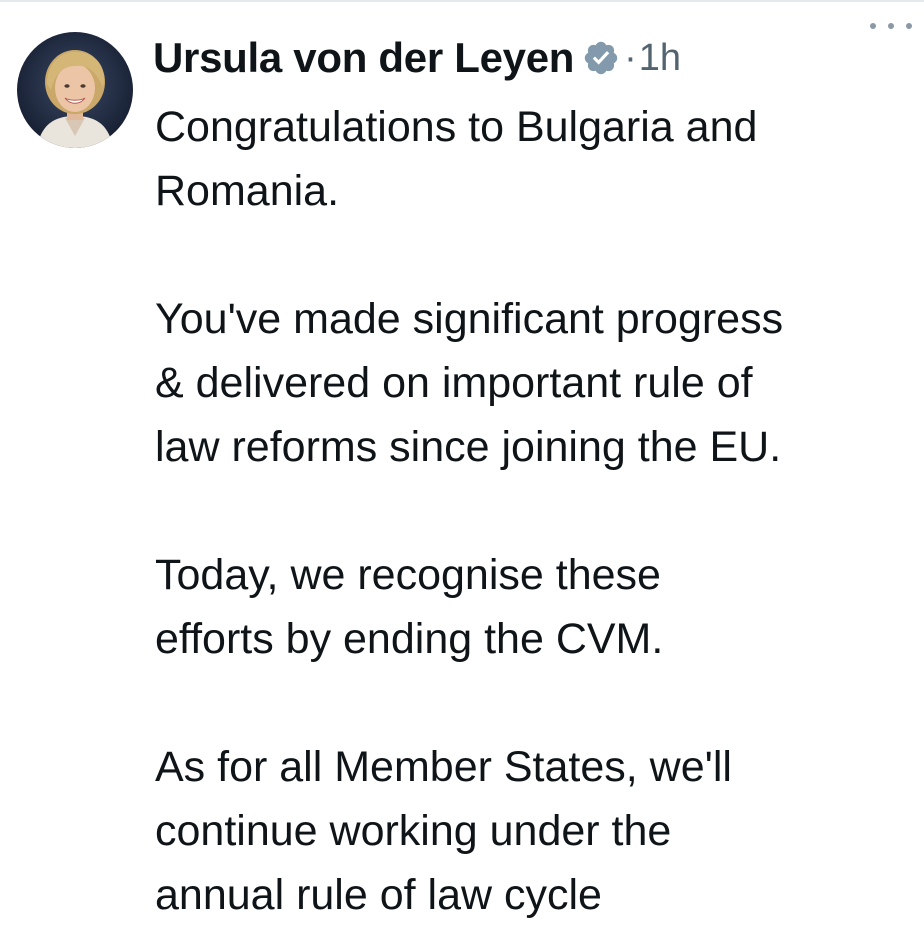 The image size is (924, 949). What do you see at coordinates (247, 191) in the screenshot?
I see `tweet-line: Romania.` at bounding box center [247, 191].